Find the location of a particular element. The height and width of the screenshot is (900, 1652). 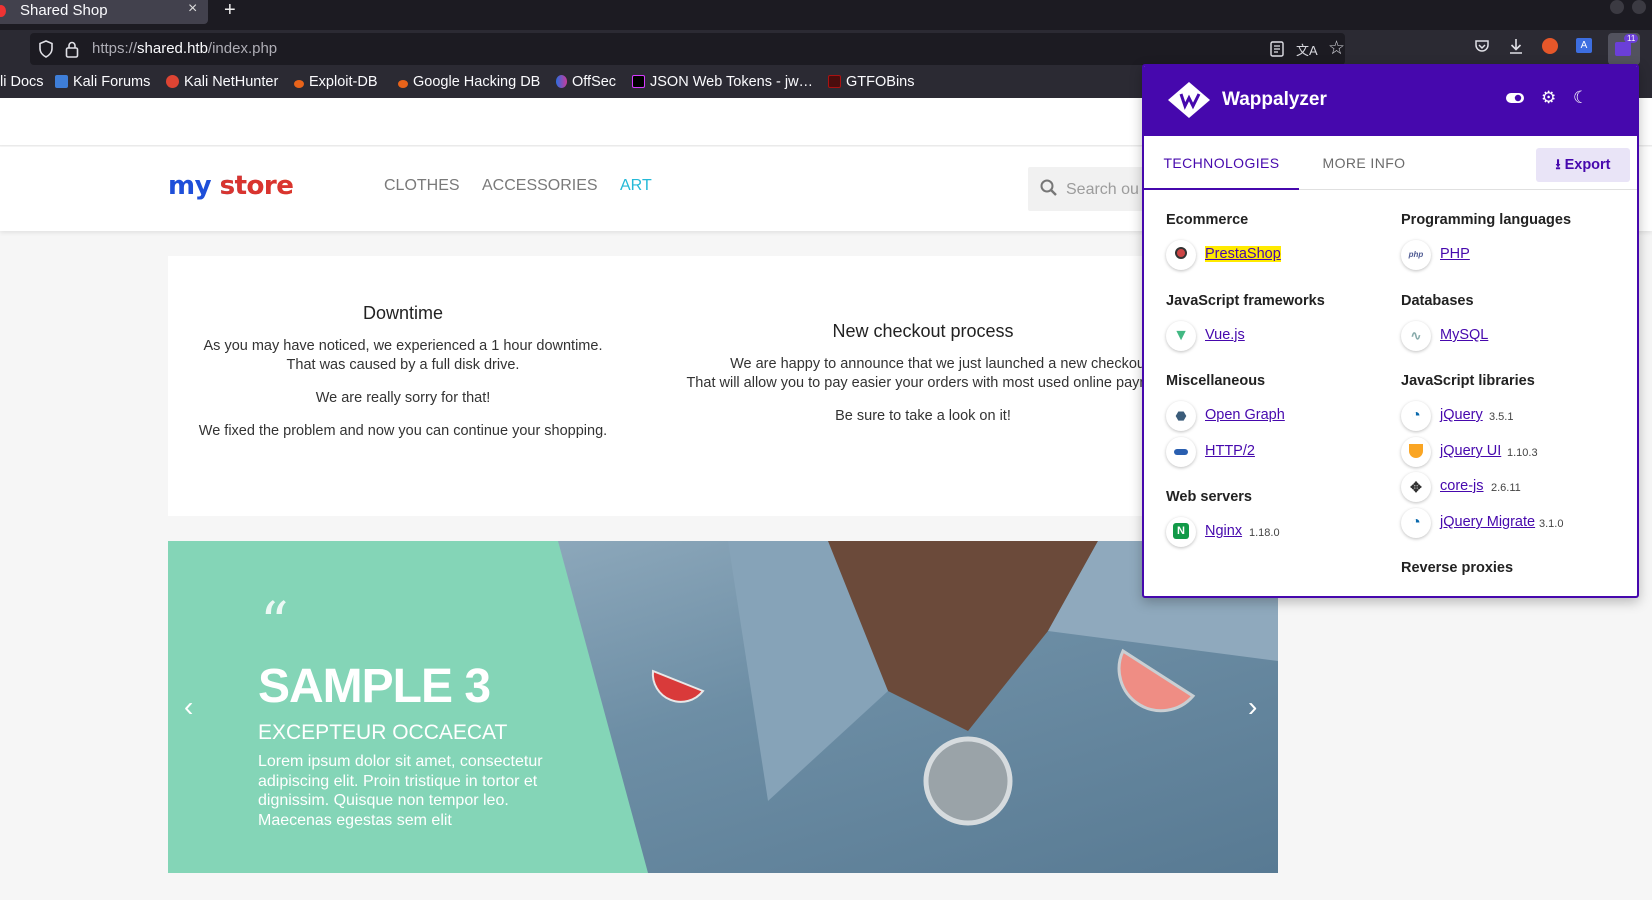

translate-icon: 文A is located at coordinates (1307, 49).